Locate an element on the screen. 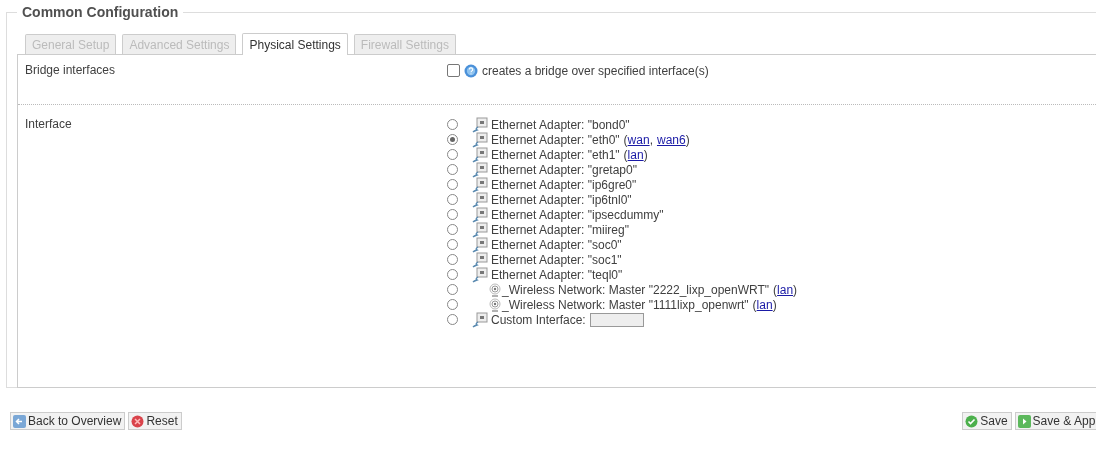 This screenshot has height=455, width=1096. field-label: Interface is located at coordinates (49, 125).